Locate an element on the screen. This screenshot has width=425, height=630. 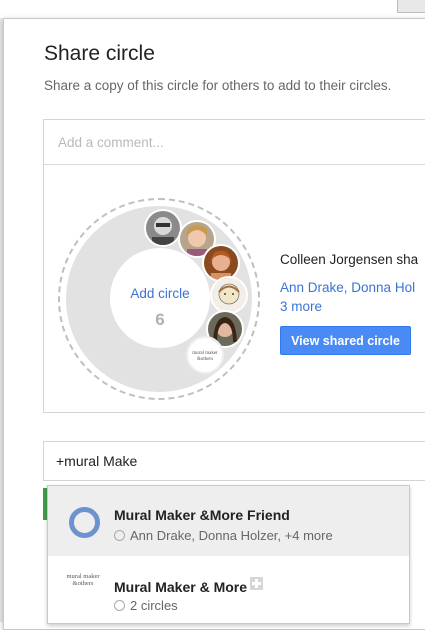
add-circle-link: Add circle is located at coordinates (160, 293).